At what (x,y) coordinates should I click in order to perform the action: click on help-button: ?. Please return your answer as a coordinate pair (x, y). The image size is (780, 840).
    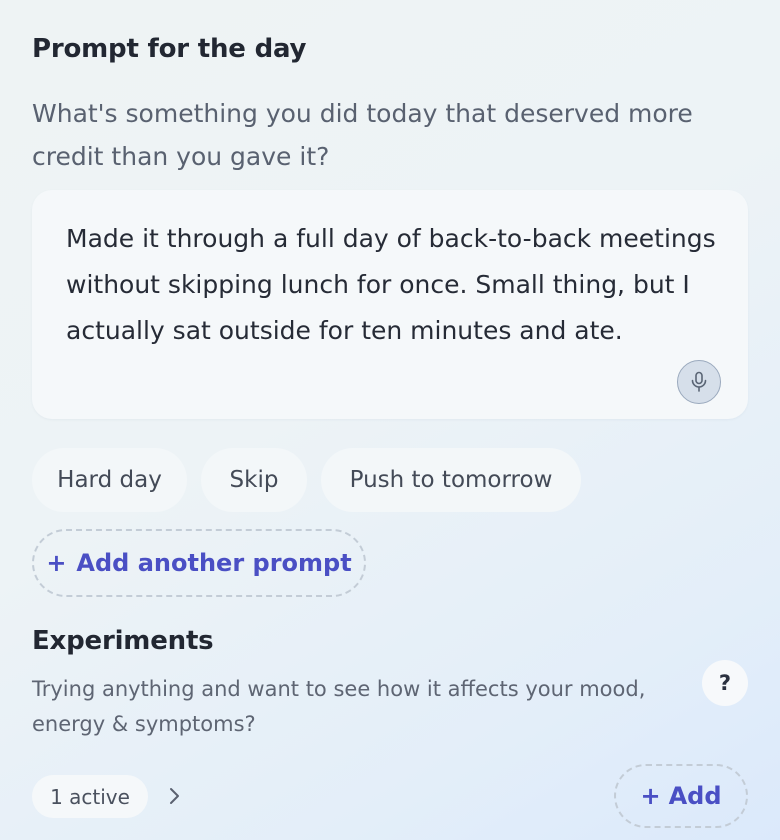
    Looking at the image, I should click on (725, 683).